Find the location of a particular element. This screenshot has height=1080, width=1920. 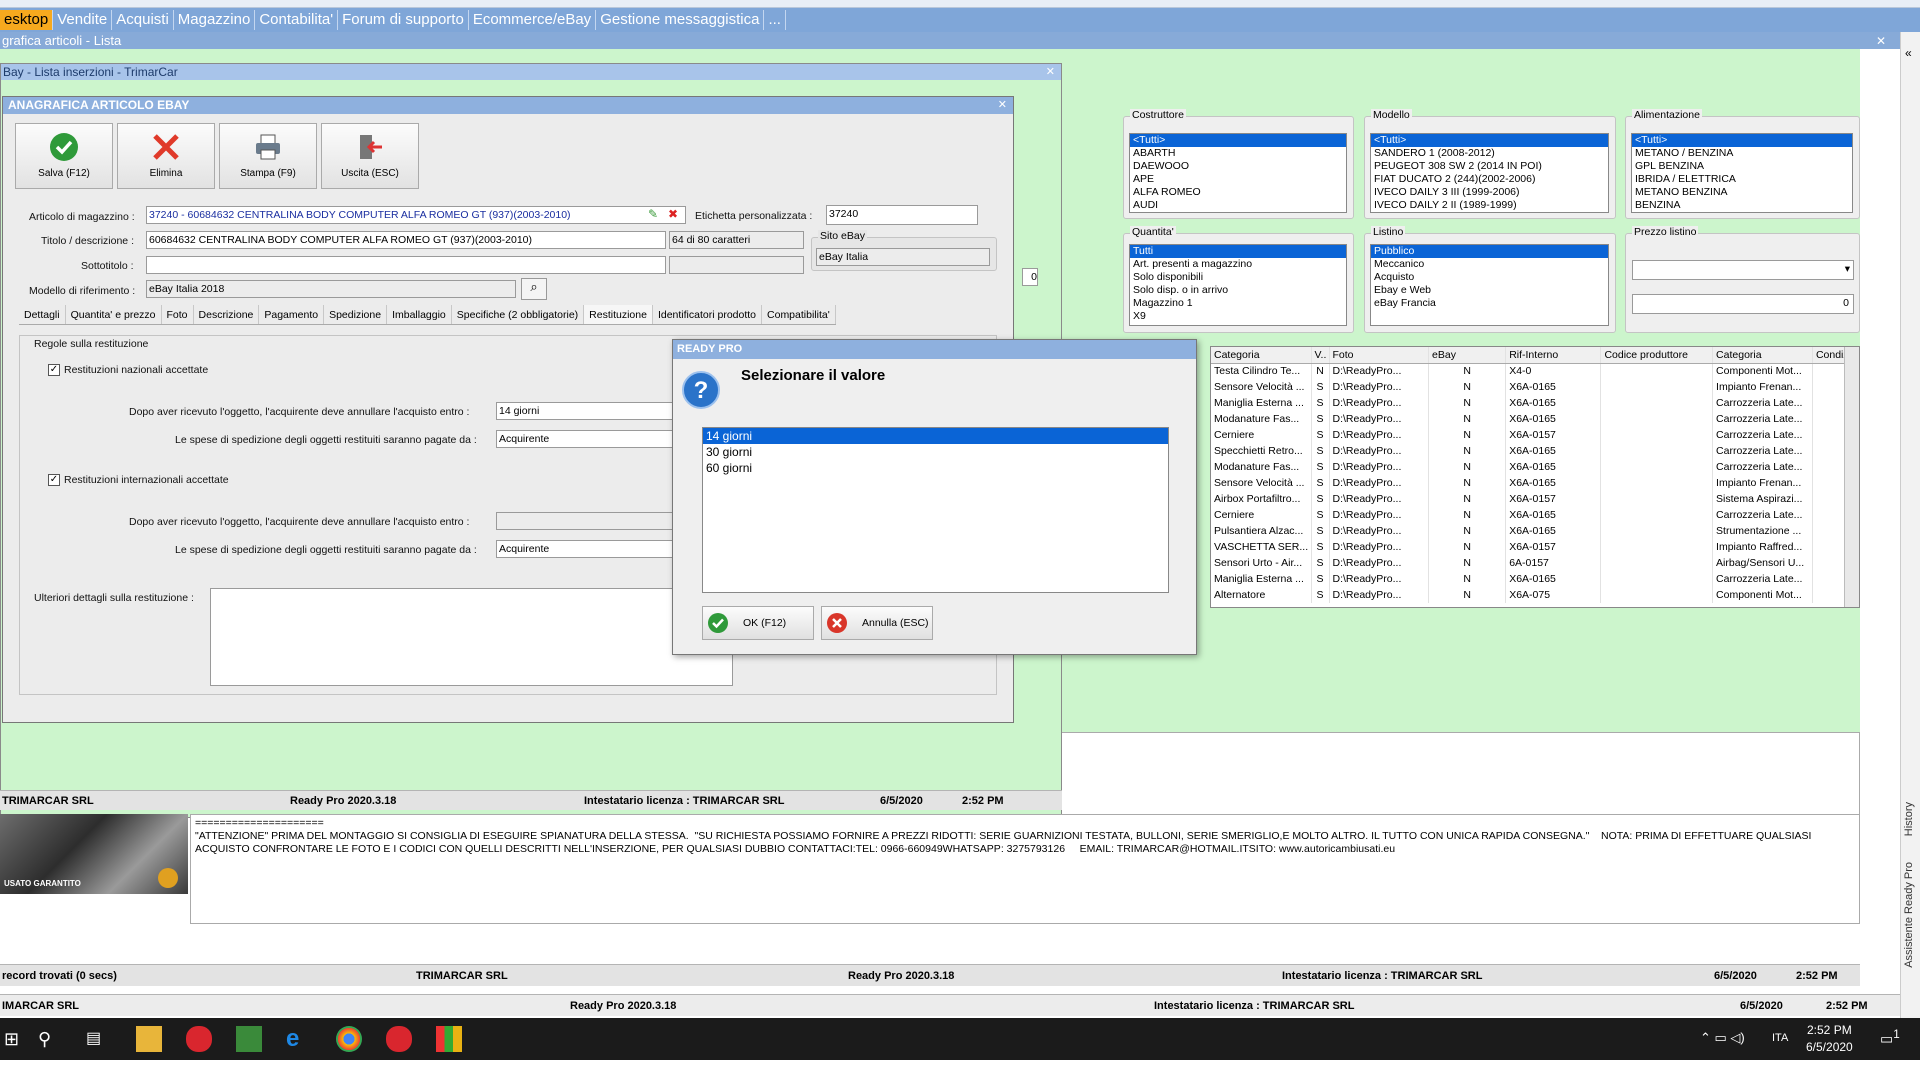

list-item: Pubblico is located at coordinates (1489, 251).